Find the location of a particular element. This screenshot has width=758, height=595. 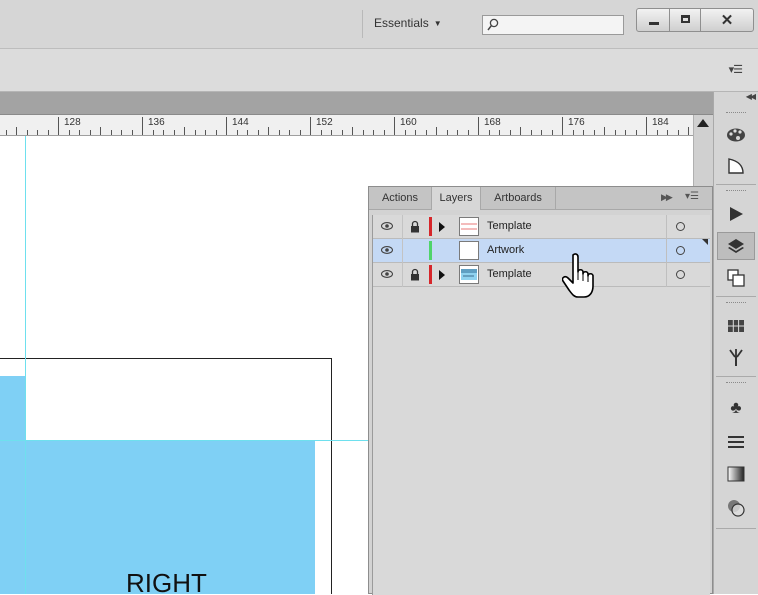

minimize-icon is located at coordinates (654, 23).